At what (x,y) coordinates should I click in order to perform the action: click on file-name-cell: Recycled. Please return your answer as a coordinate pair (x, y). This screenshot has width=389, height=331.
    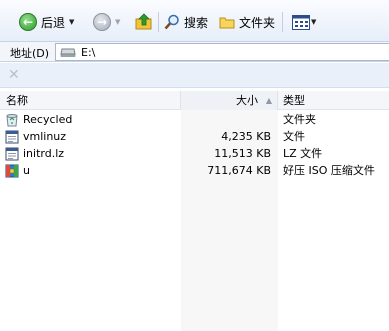
    Looking at the image, I should click on (92, 119).